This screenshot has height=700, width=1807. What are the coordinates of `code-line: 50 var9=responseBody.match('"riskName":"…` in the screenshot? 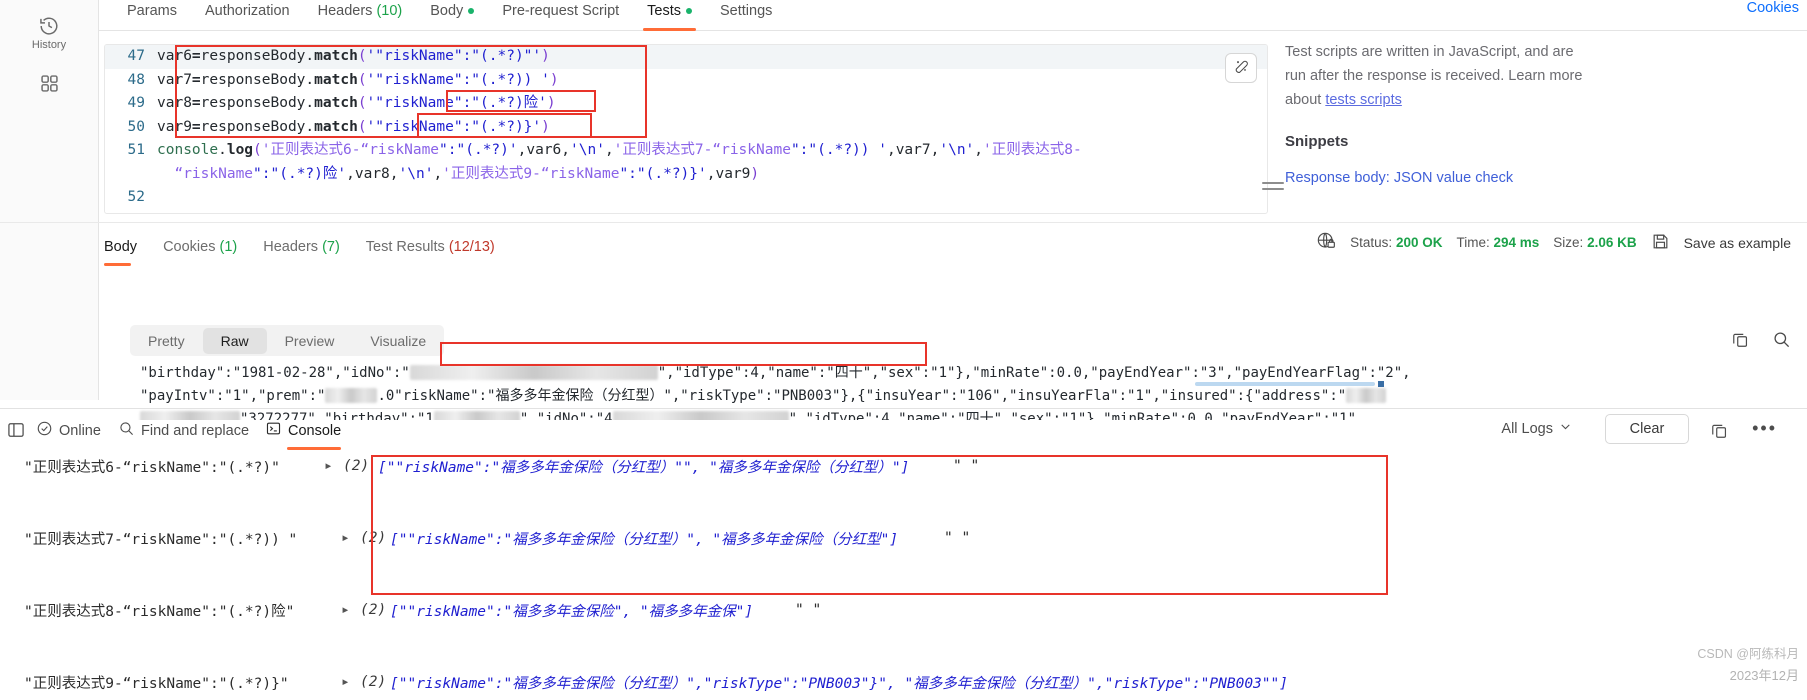 It's located at (686, 128).